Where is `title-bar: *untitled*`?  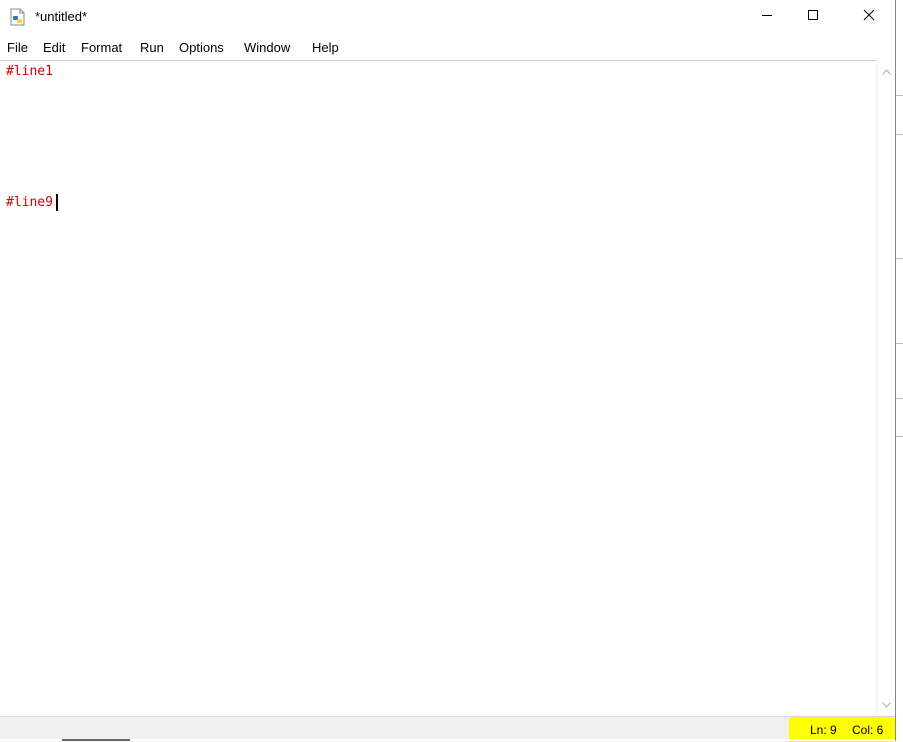
title-bar: *untitled* is located at coordinates (447, 18).